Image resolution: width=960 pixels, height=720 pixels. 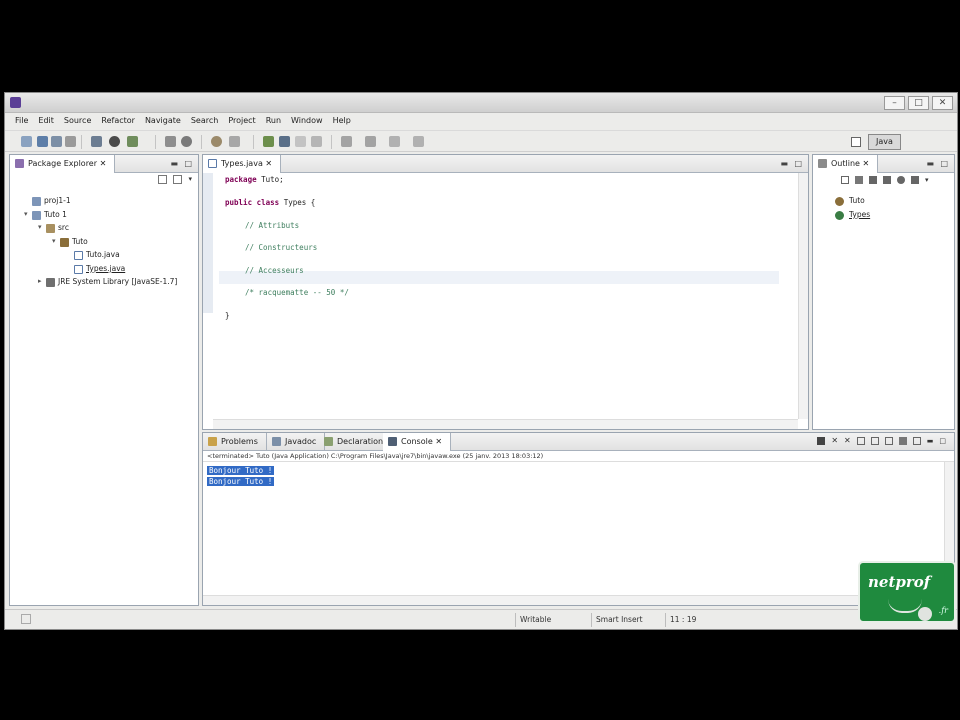 What do you see at coordinates (942, 103) in the screenshot?
I see `close-button: ✕` at bounding box center [942, 103].